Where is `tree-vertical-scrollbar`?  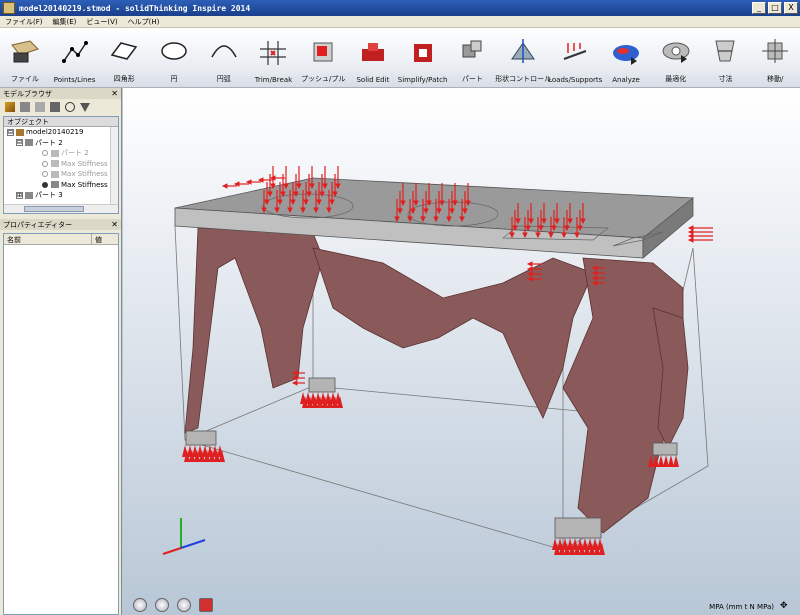
tree-vertical-scrollbar is located at coordinates (114, 165).